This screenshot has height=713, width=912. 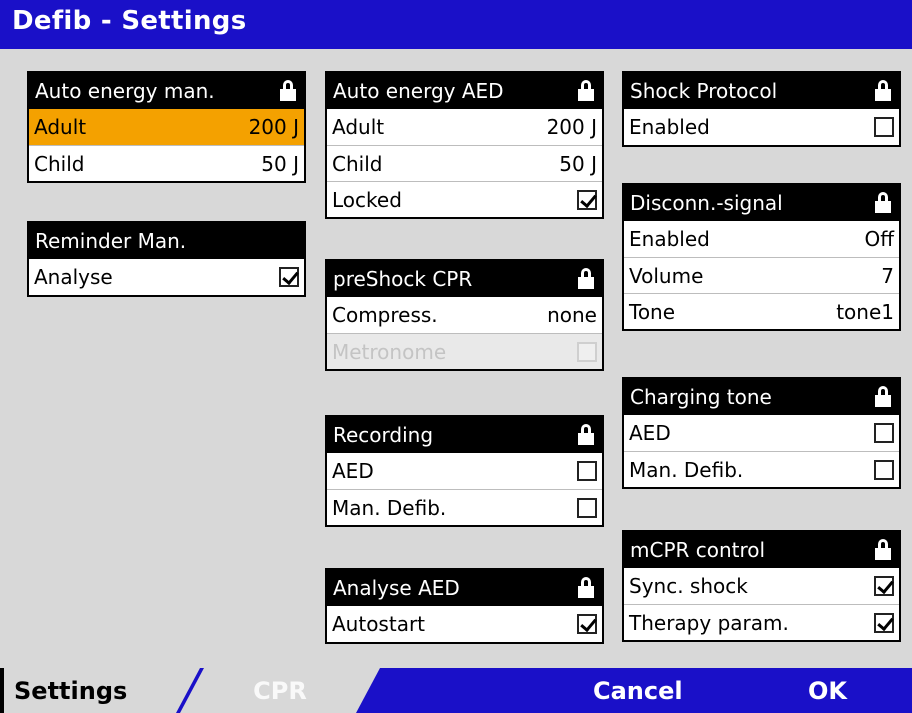 I want to click on panel-header: preShock CPR, so click(x=464, y=279).